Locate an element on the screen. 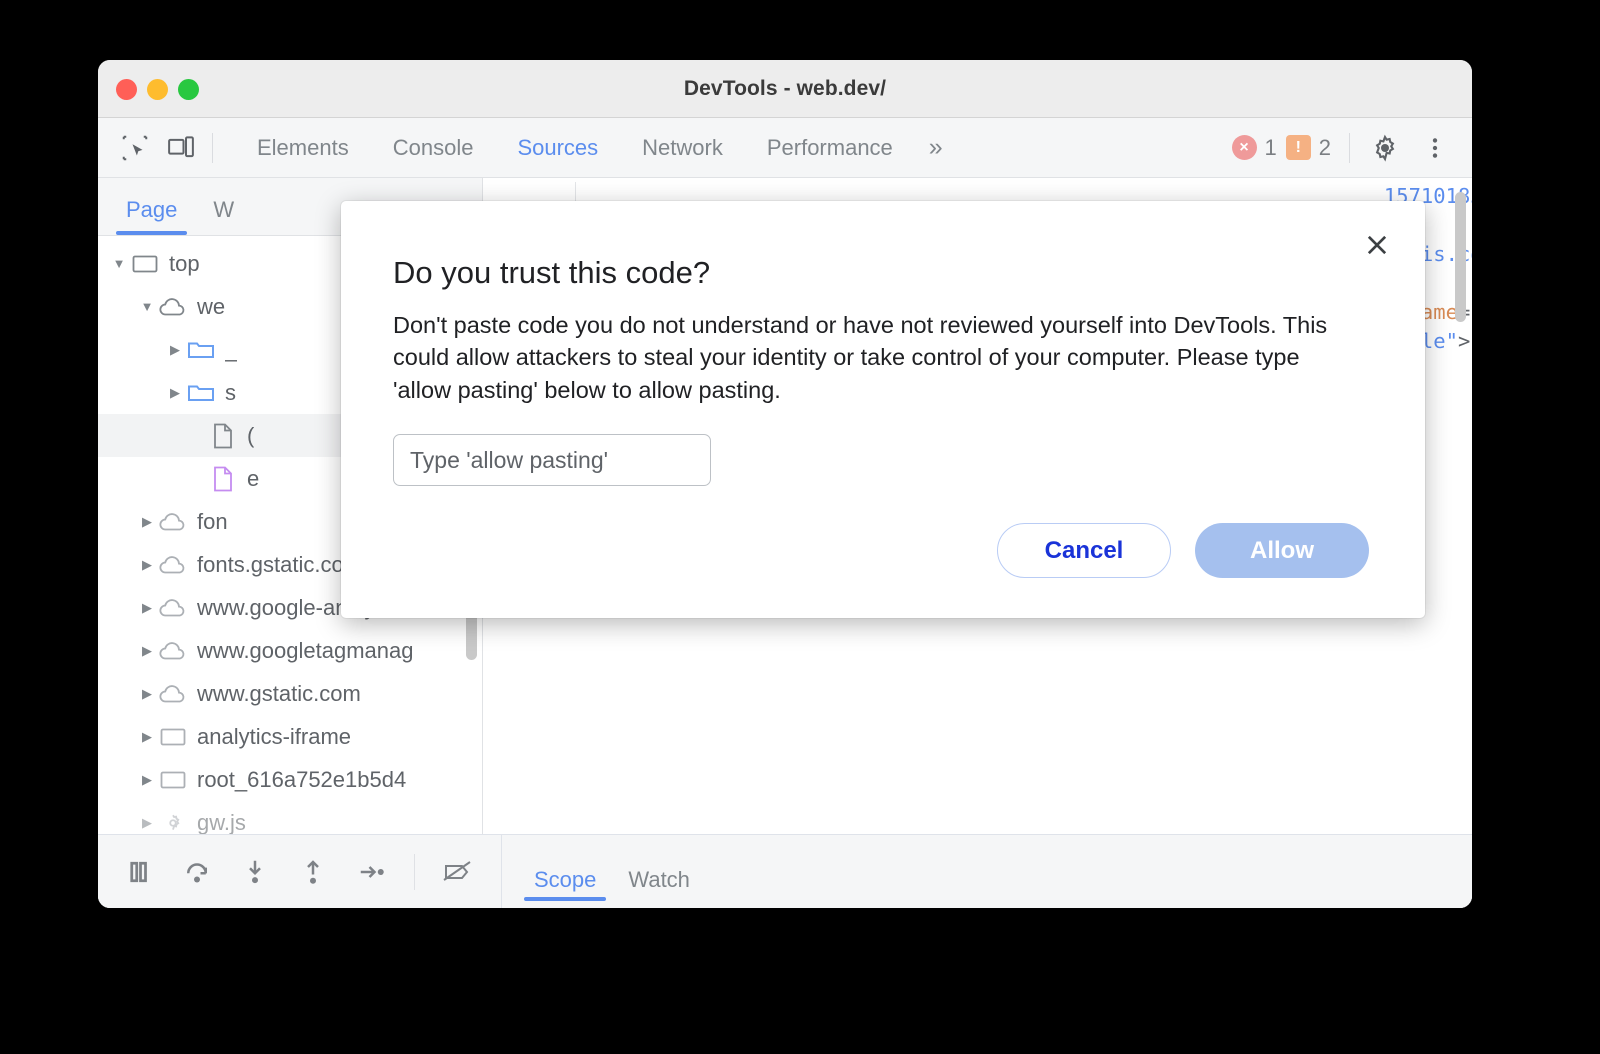 This screenshot has height=1054, width=1600. zoom-window-button is located at coordinates (188, 89).